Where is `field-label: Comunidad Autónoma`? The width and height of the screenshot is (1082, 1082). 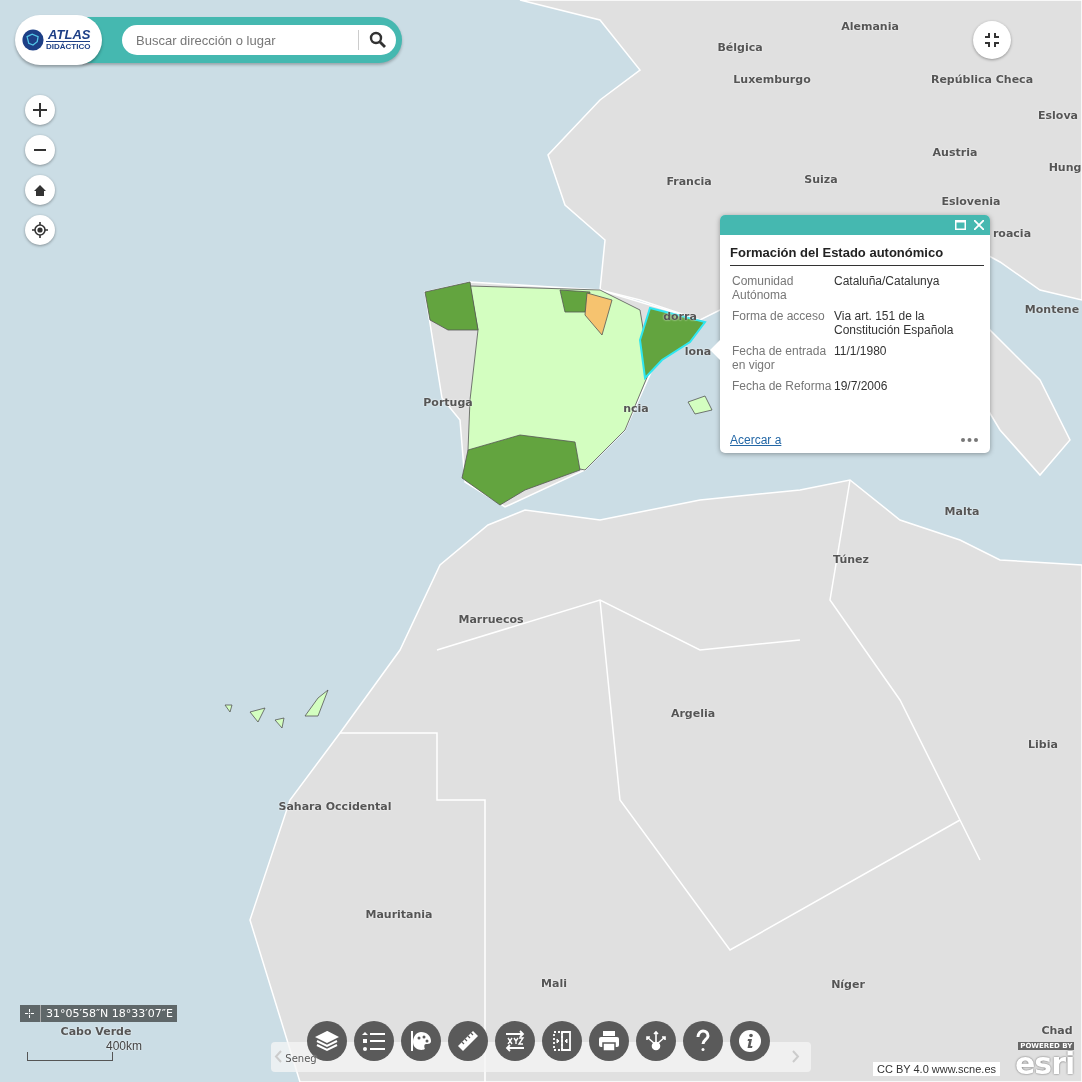 field-label: Comunidad Autónoma is located at coordinates (763, 288).